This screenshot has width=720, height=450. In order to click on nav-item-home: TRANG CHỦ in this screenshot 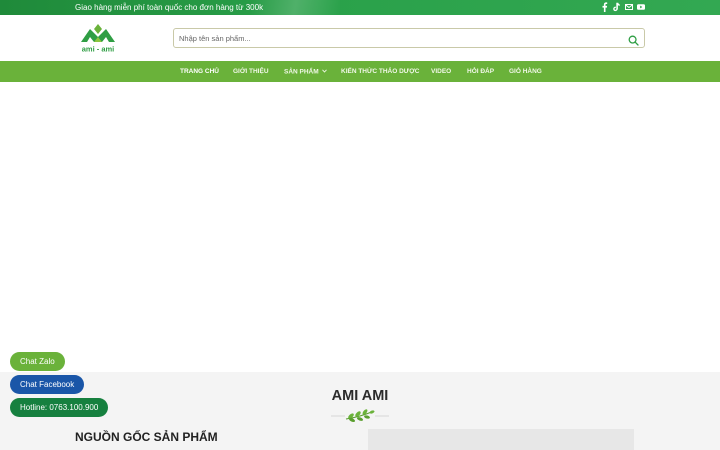, I will do `click(199, 72)`.